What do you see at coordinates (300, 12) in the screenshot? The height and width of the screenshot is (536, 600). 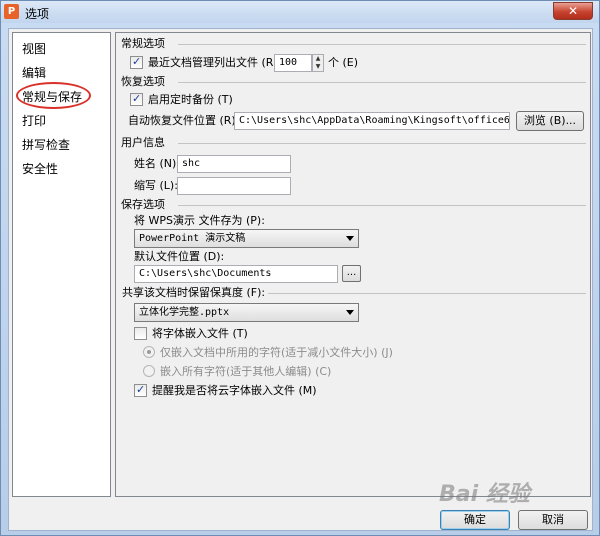 I see `title-bar: P 选项 ✕` at bounding box center [300, 12].